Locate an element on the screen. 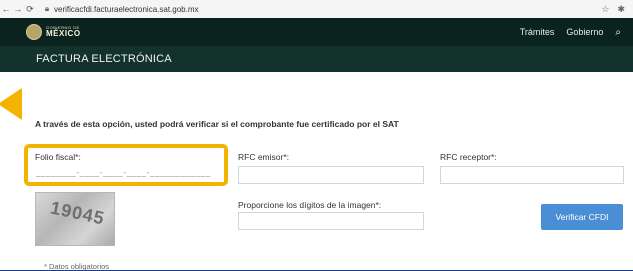 Image resolution: width=633 pixels, height=271 pixels. section-bar: FACTURA ELECTRÓNICA is located at coordinates (316, 59).